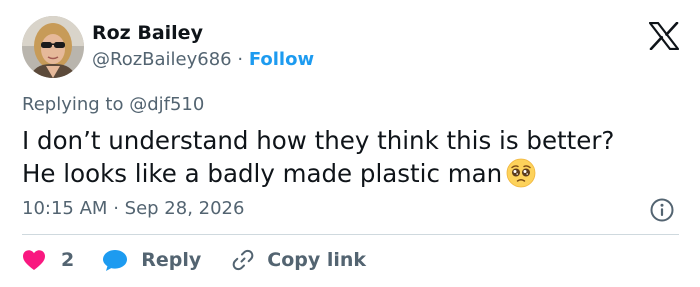 The image size is (700, 287). What do you see at coordinates (317, 260) in the screenshot?
I see `copy-link-label: Copy link` at bounding box center [317, 260].